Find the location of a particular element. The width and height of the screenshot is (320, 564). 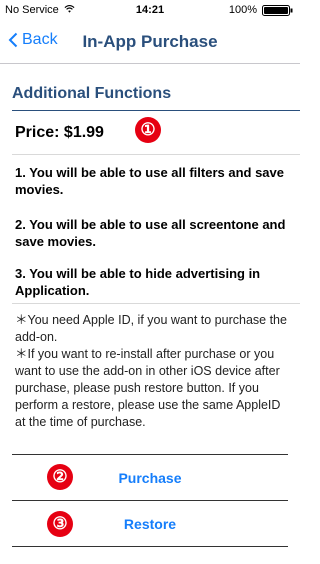

navigation-bar: Back In-App Purchase is located at coordinates (150, 42).